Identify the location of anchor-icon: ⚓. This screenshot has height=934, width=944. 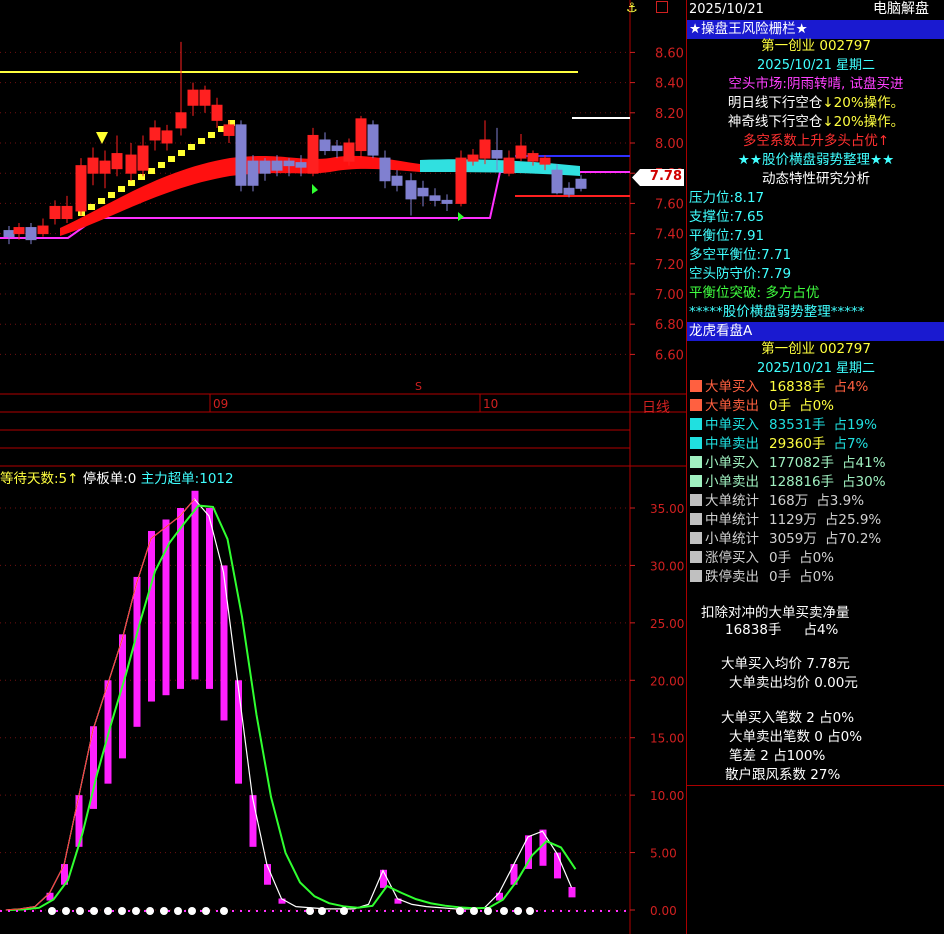
(632, 8).